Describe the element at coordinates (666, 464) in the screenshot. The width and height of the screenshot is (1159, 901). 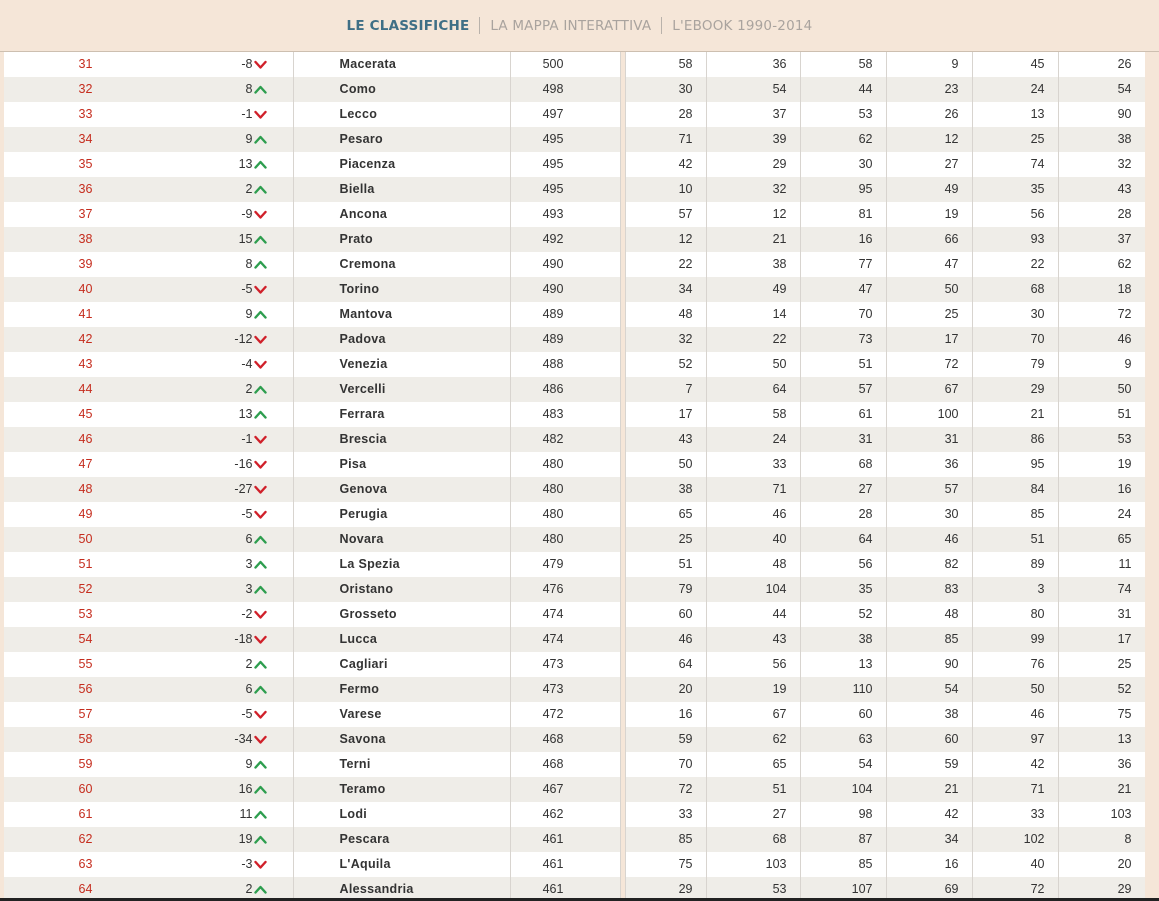
I see `indicator-1: 50` at that location.